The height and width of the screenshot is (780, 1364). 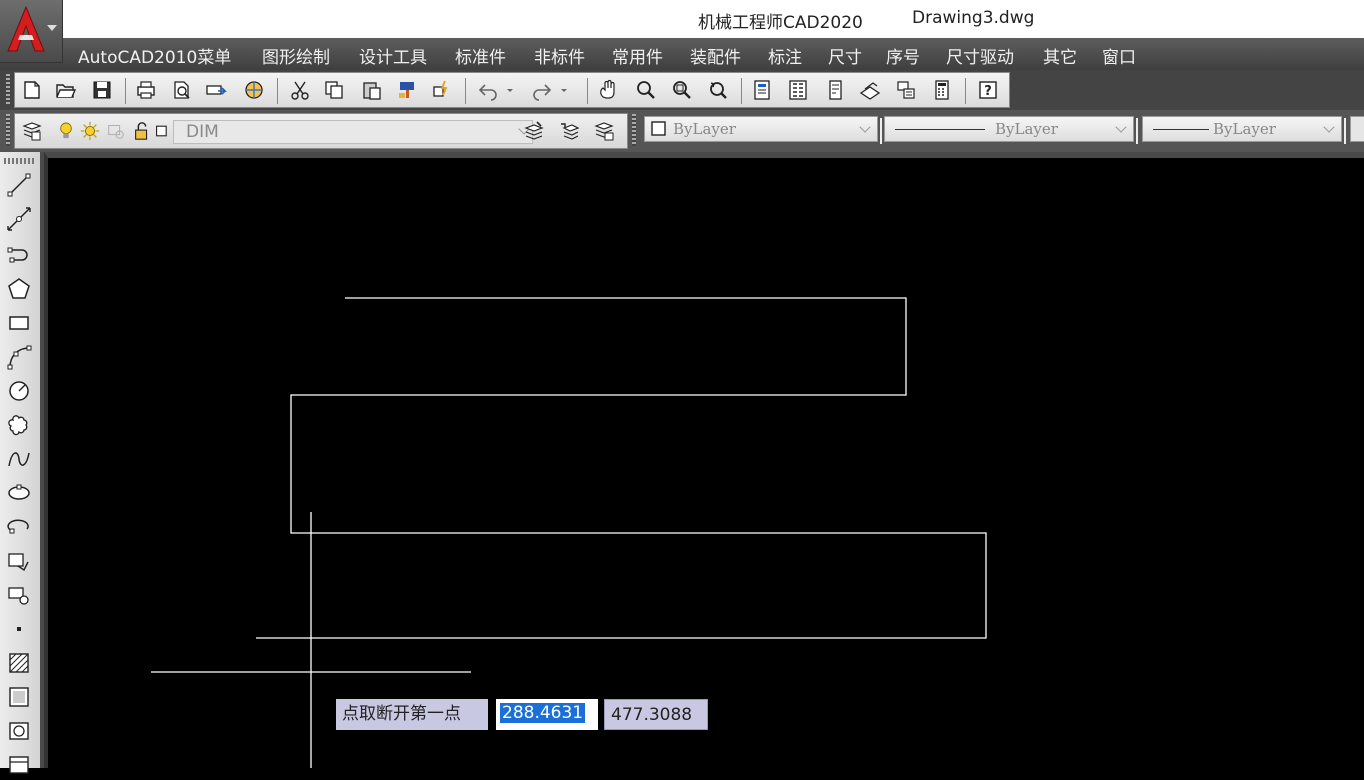 I want to click on arc-icon, so click(x=19, y=357).